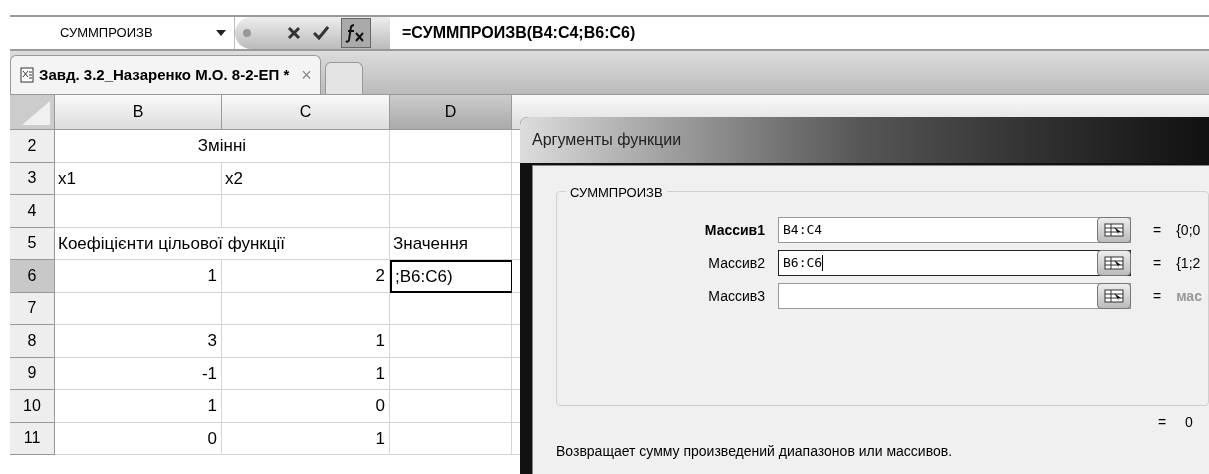 The image size is (1209, 474). I want to click on cancel-icon, so click(294, 33).